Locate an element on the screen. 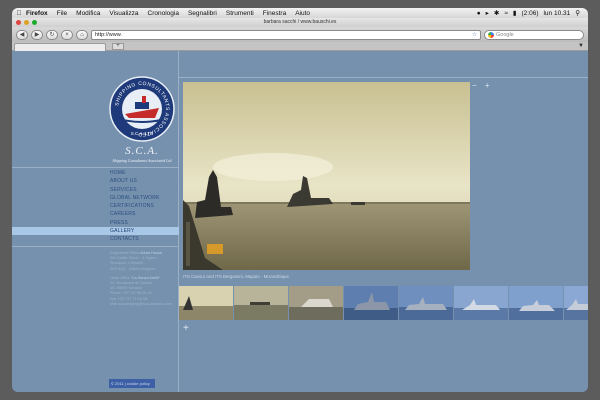 This screenshot has width=600, height=400. menu-window: Finestra is located at coordinates (274, 13).